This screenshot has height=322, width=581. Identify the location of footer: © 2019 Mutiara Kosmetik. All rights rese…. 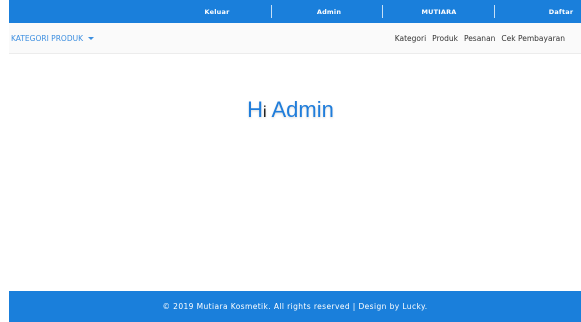
(295, 306).